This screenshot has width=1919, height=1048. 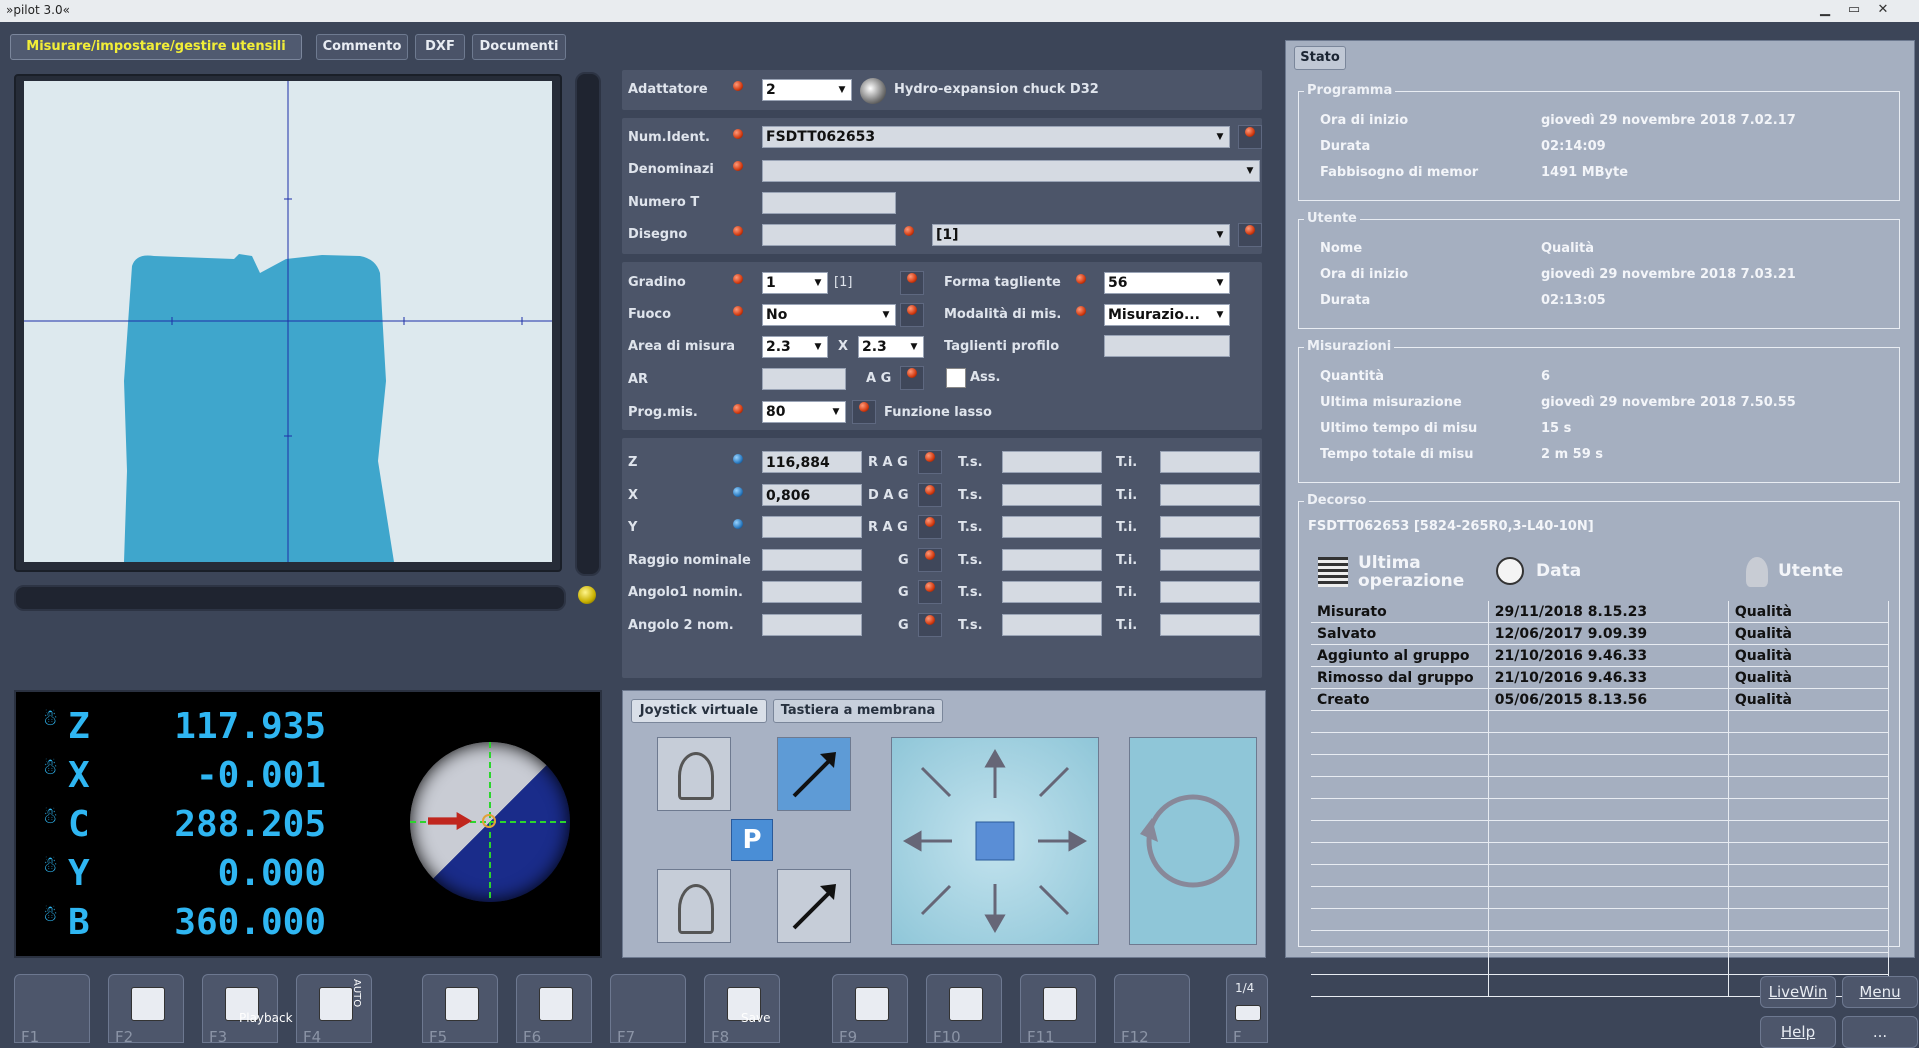 I want to click on livewin-button: LiveWin, so click(x=1798, y=992).